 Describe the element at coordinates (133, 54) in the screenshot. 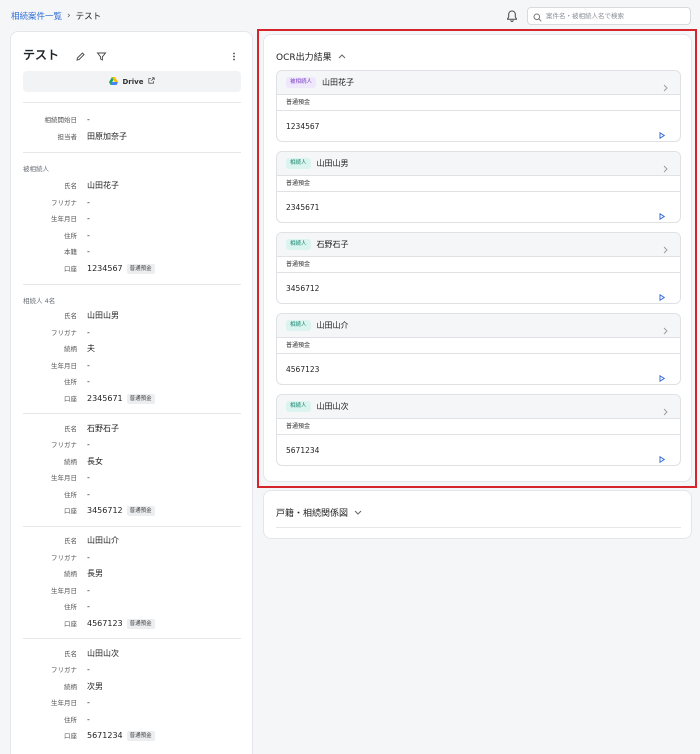

I see `case-header: テスト` at that location.